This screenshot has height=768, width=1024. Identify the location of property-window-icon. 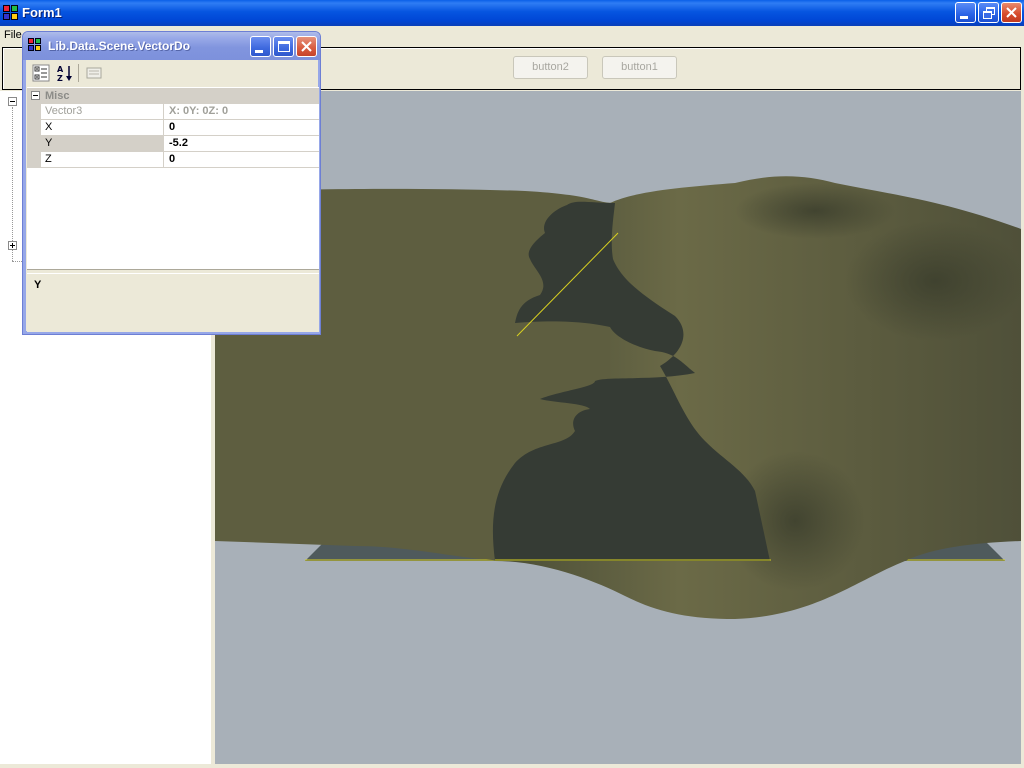
(36, 46).